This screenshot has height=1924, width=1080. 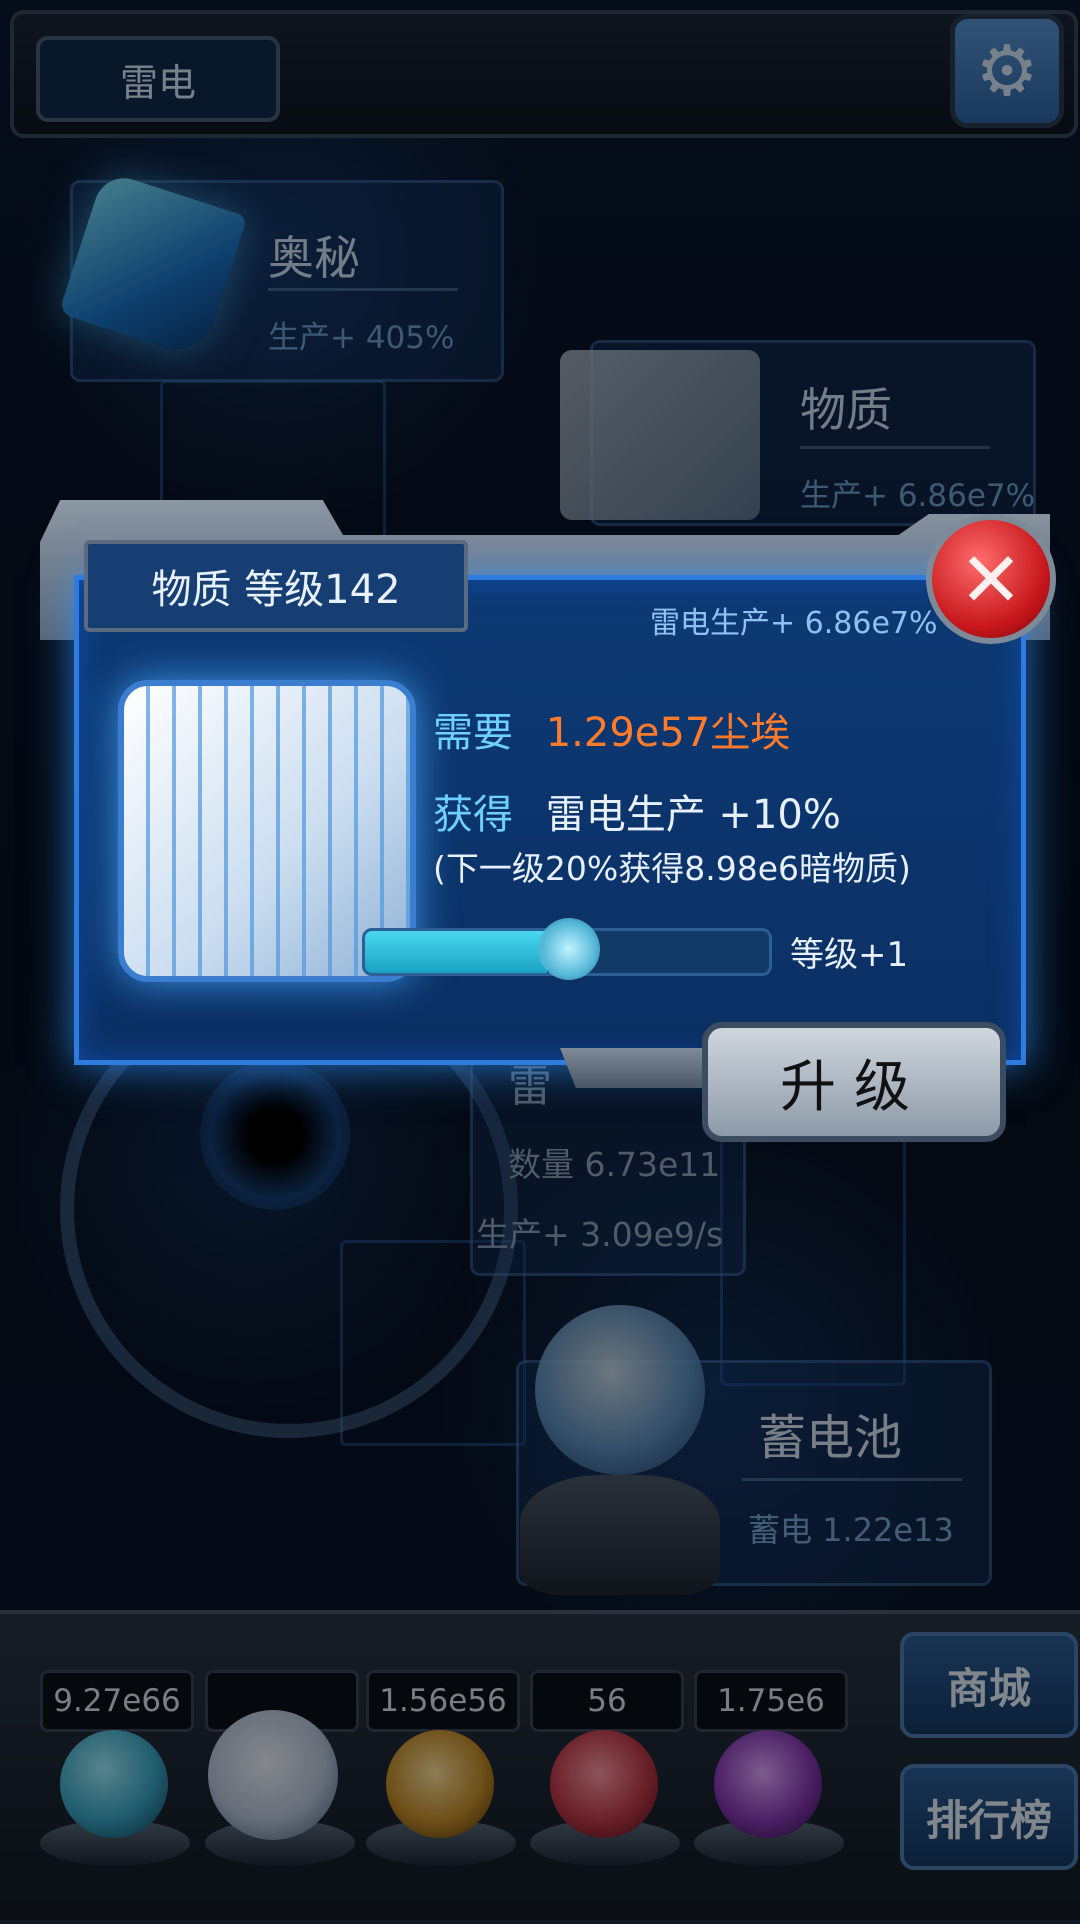 I want to click on gain-row: 获得 雷电生产 +10%, so click(x=637, y=811).